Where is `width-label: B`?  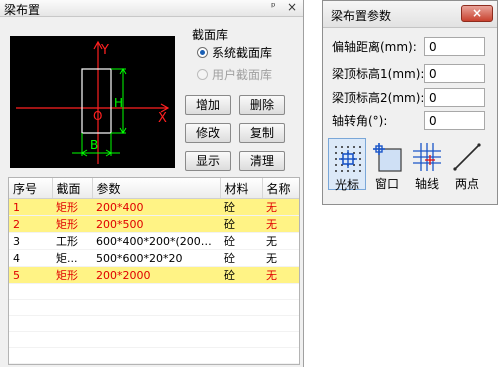 width-label: B is located at coordinates (94, 145).